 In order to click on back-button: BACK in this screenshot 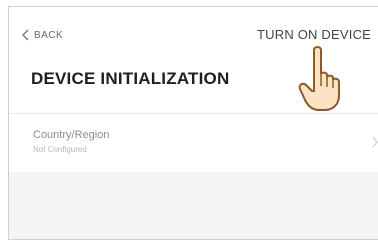, I will do `click(42, 35)`.